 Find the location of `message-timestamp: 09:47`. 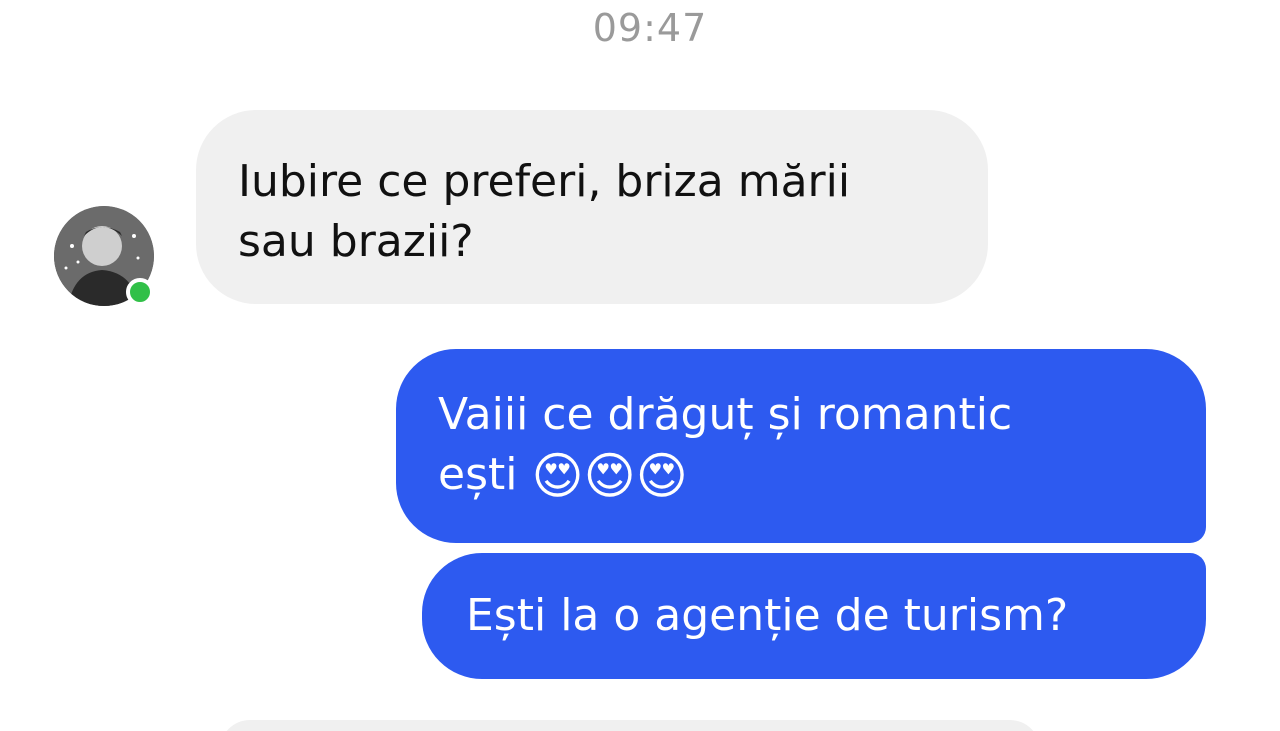

message-timestamp: 09:47 is located at coordinates (650, 28).